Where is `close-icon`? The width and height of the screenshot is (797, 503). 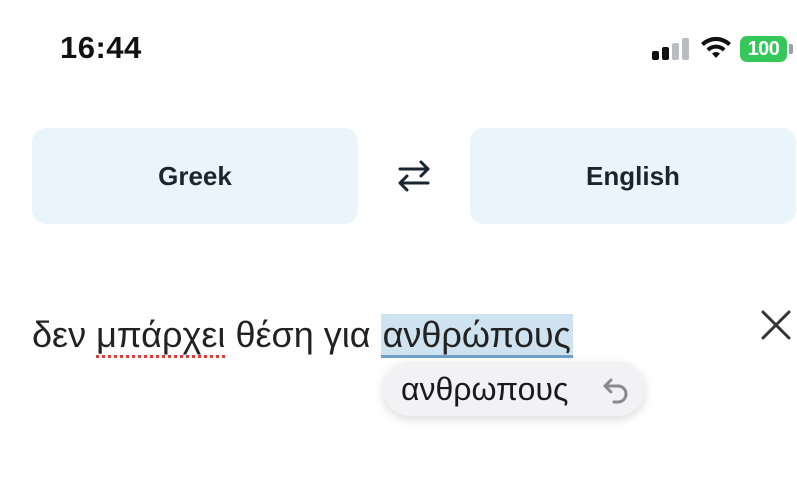
close-icon is located at coordinates (776, 325).